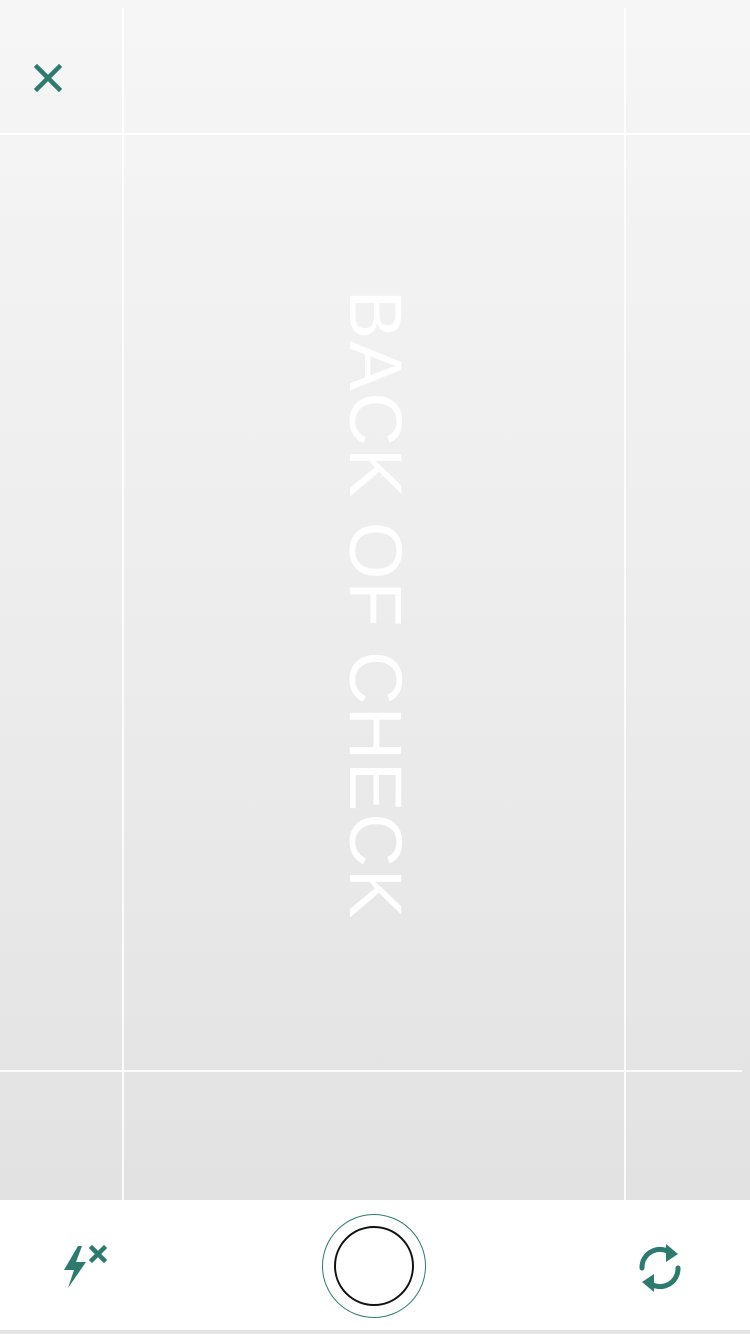  I want to click on switch-camera-button, so click(660, 1268).